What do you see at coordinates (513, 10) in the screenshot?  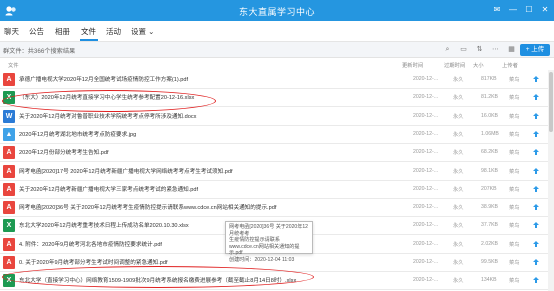 I see `minimize-button: —` at bounding box center [513, 10].